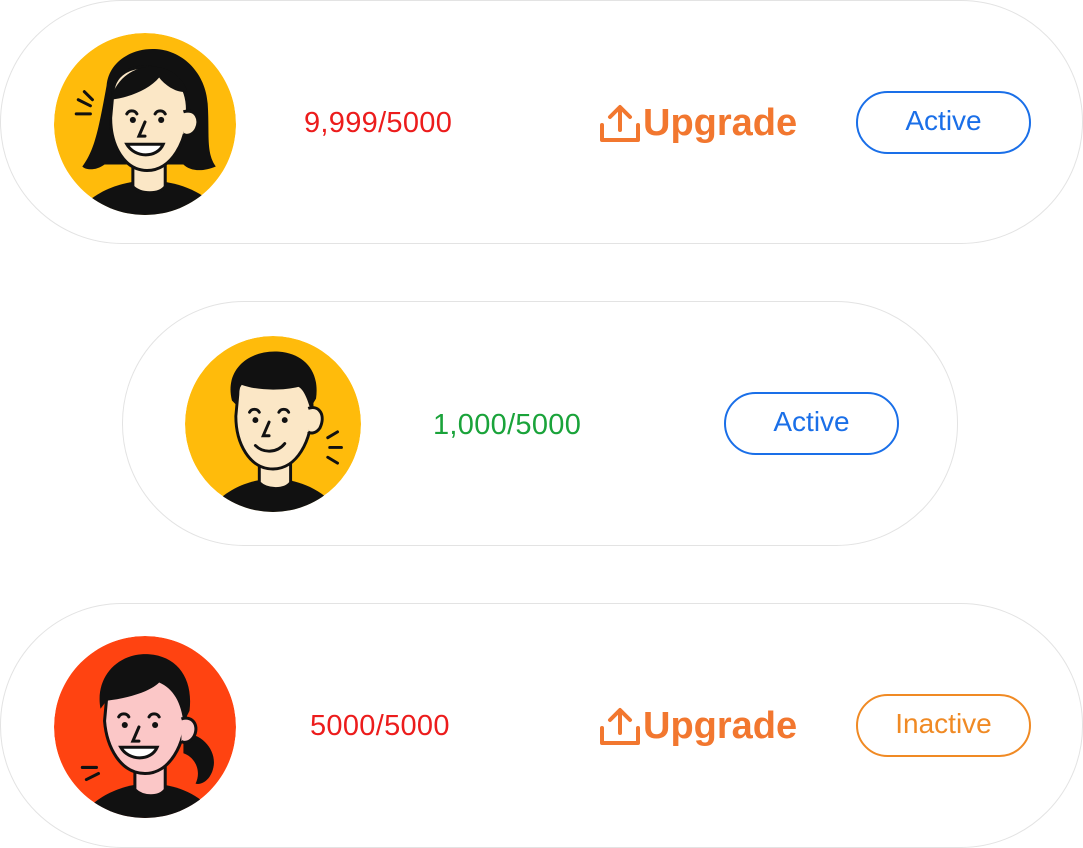  What do you see at coordinates (380, 726) in the screenshot?
I see `usage-count: 5000/5000` at bounding box center [380, 726].